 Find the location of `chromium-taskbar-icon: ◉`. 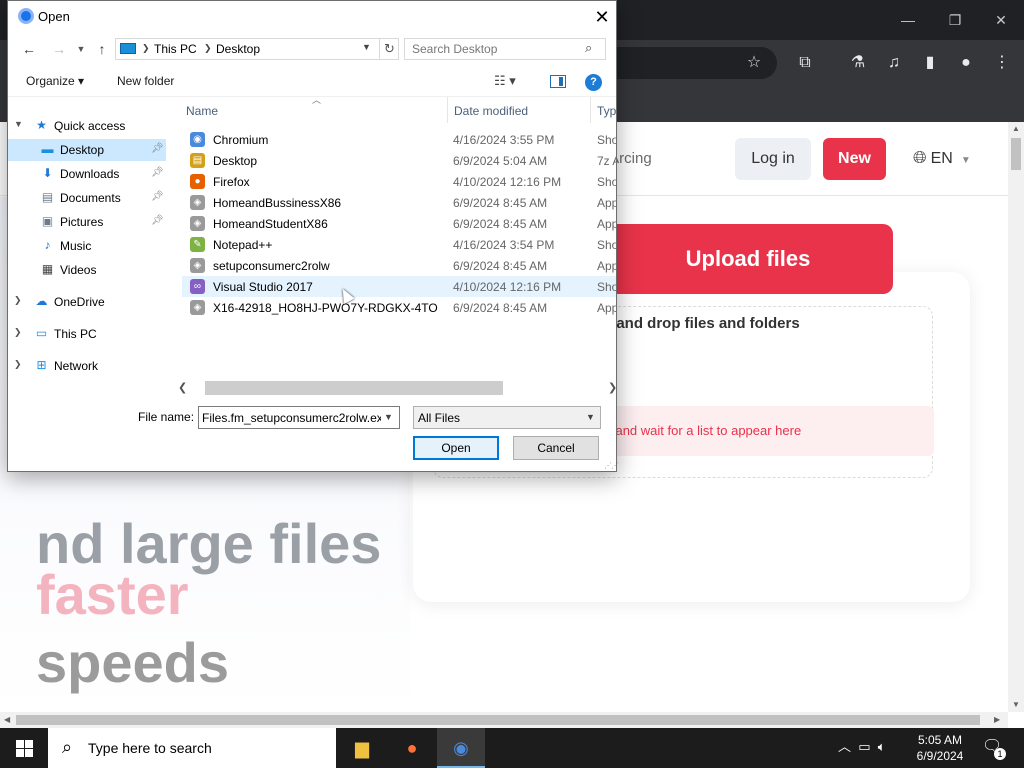

chromium-taskbar-icon: ◉ is located at coordinates (461, 748).